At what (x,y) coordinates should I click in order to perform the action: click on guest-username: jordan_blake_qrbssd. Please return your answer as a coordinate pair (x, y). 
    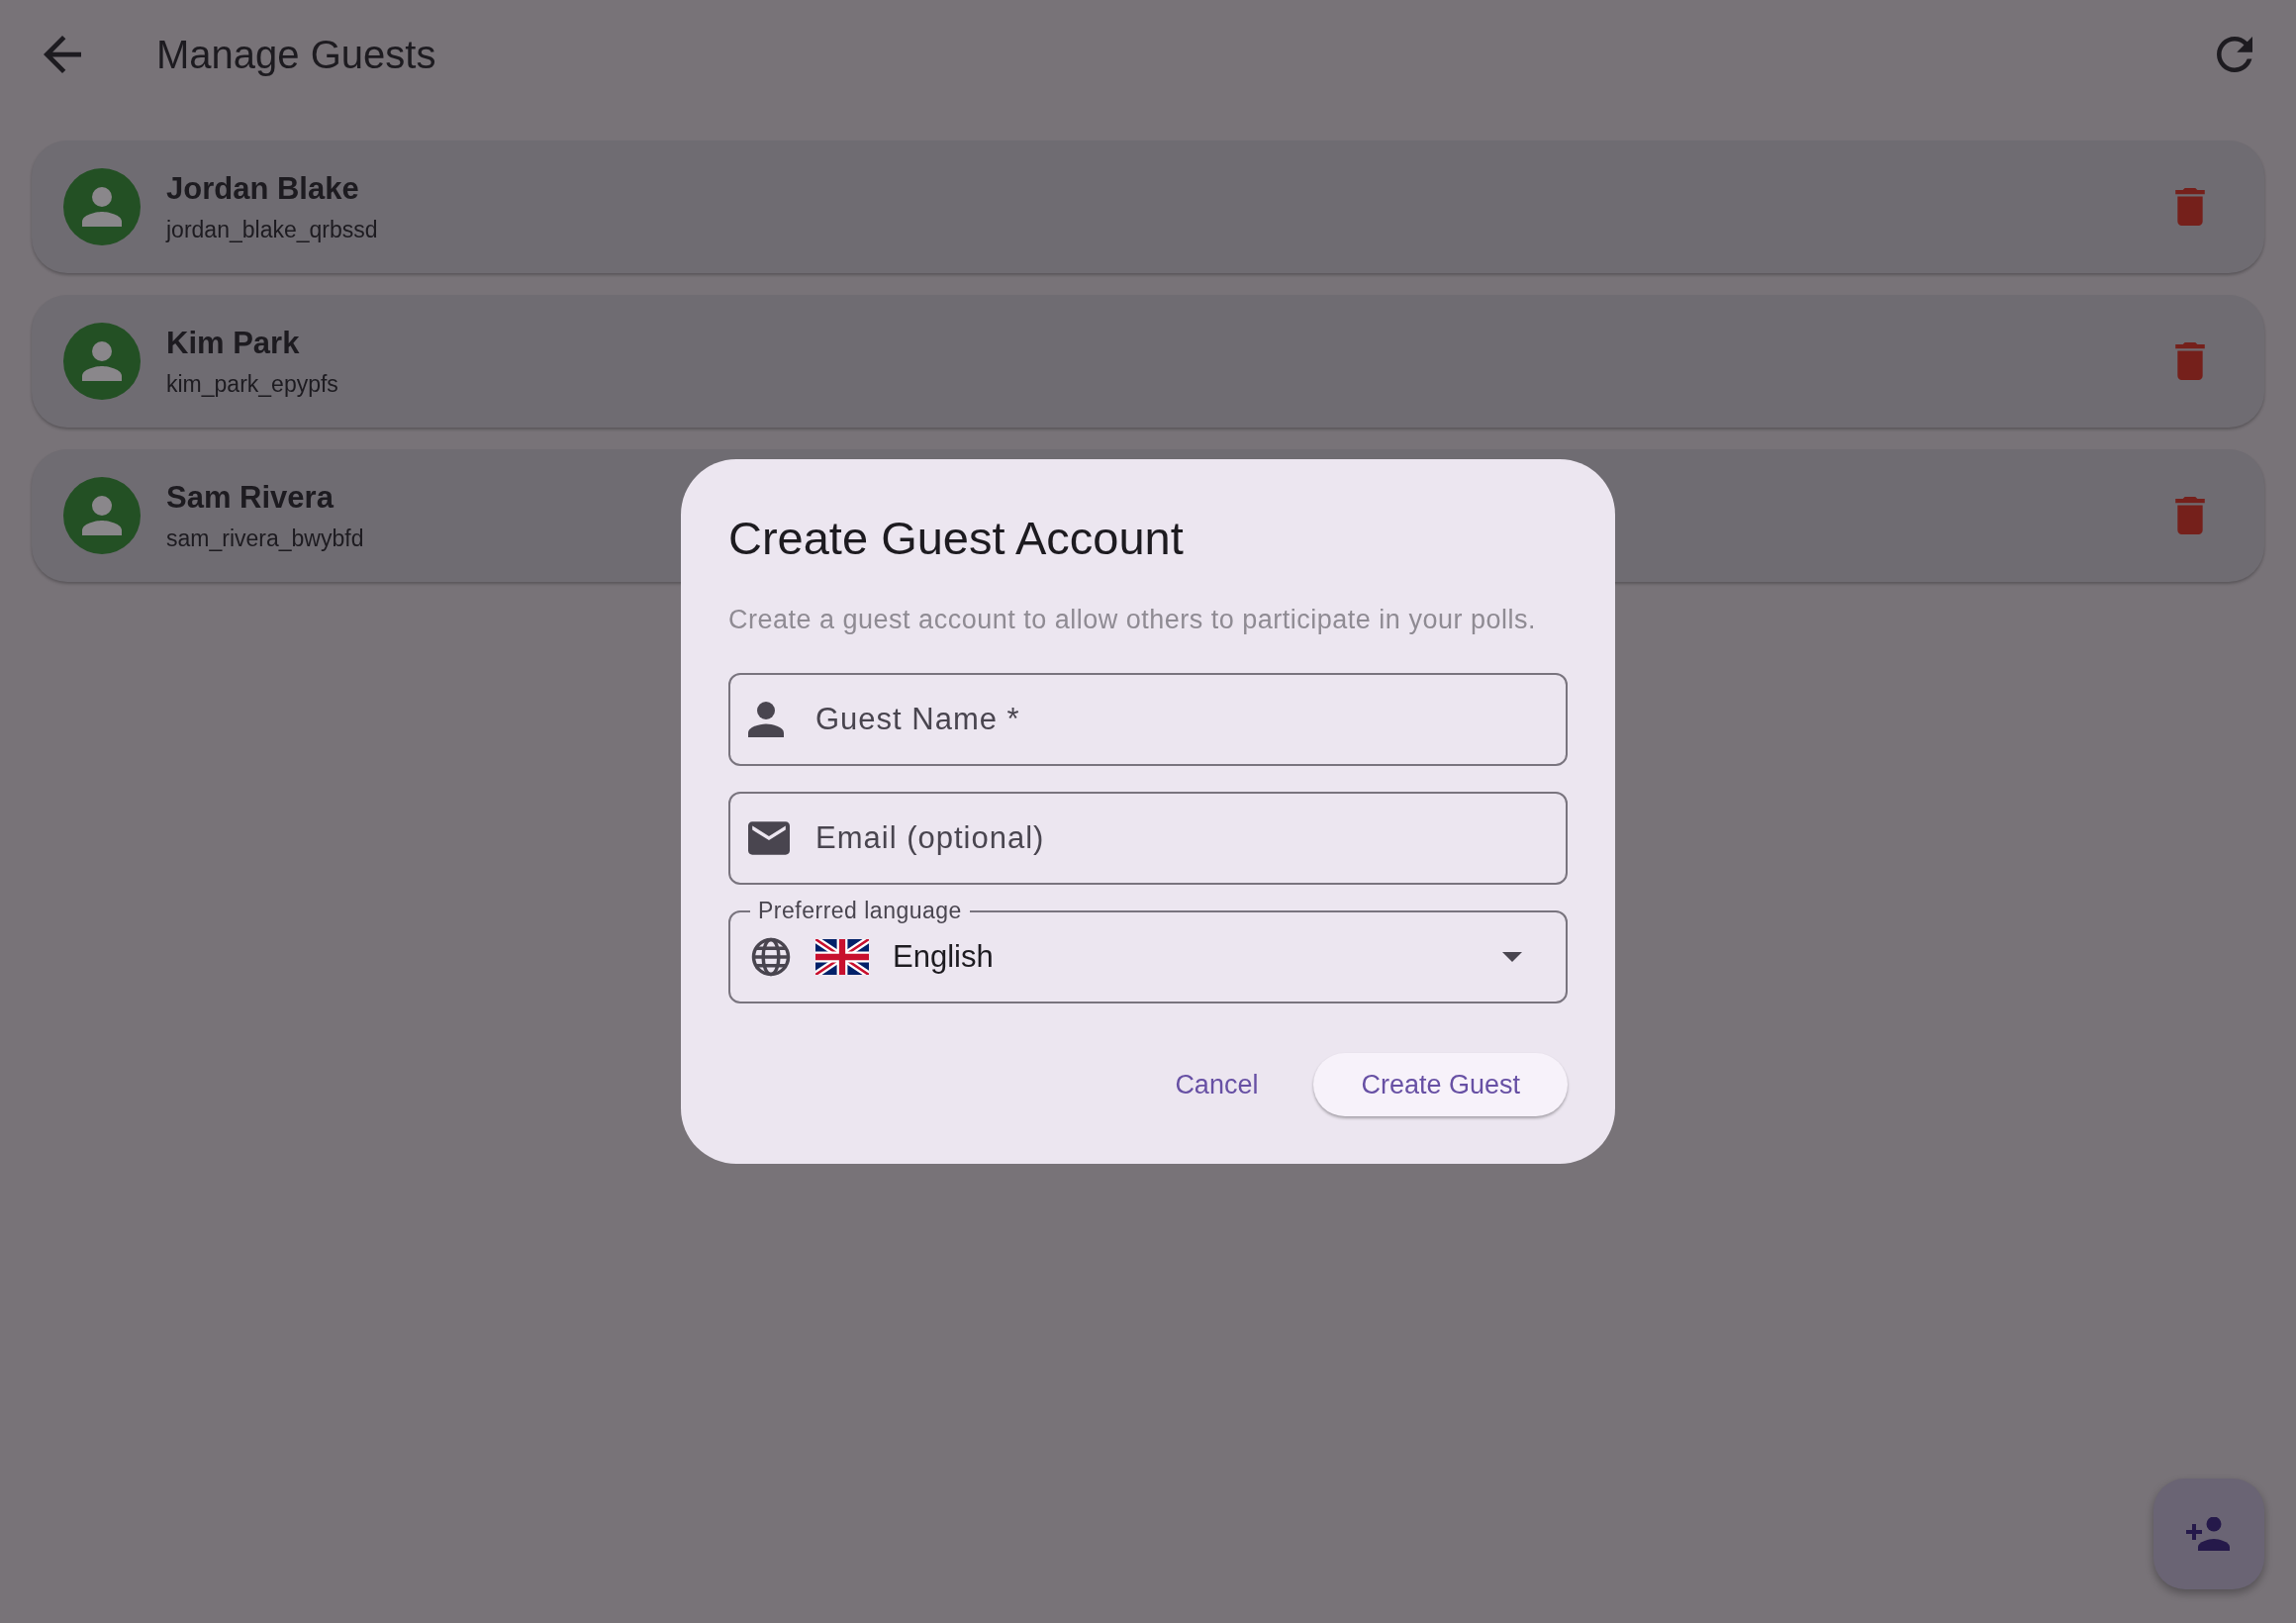
    Looking at the image, I should click on (272, 229).